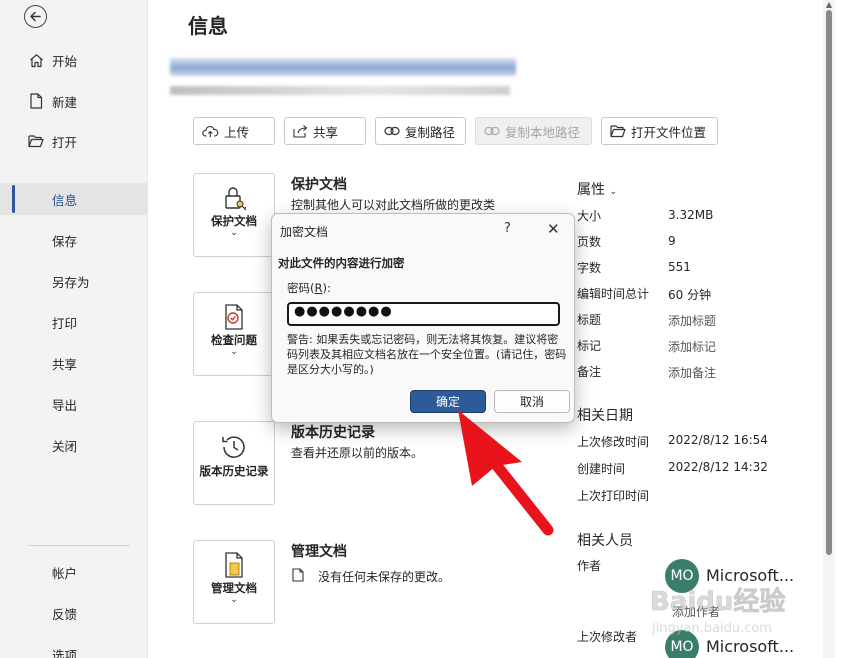 The image size is (845, 658). Describe the element at coordinates (234, 565) in the screenshot. I see `manage-document-icon` at that location.